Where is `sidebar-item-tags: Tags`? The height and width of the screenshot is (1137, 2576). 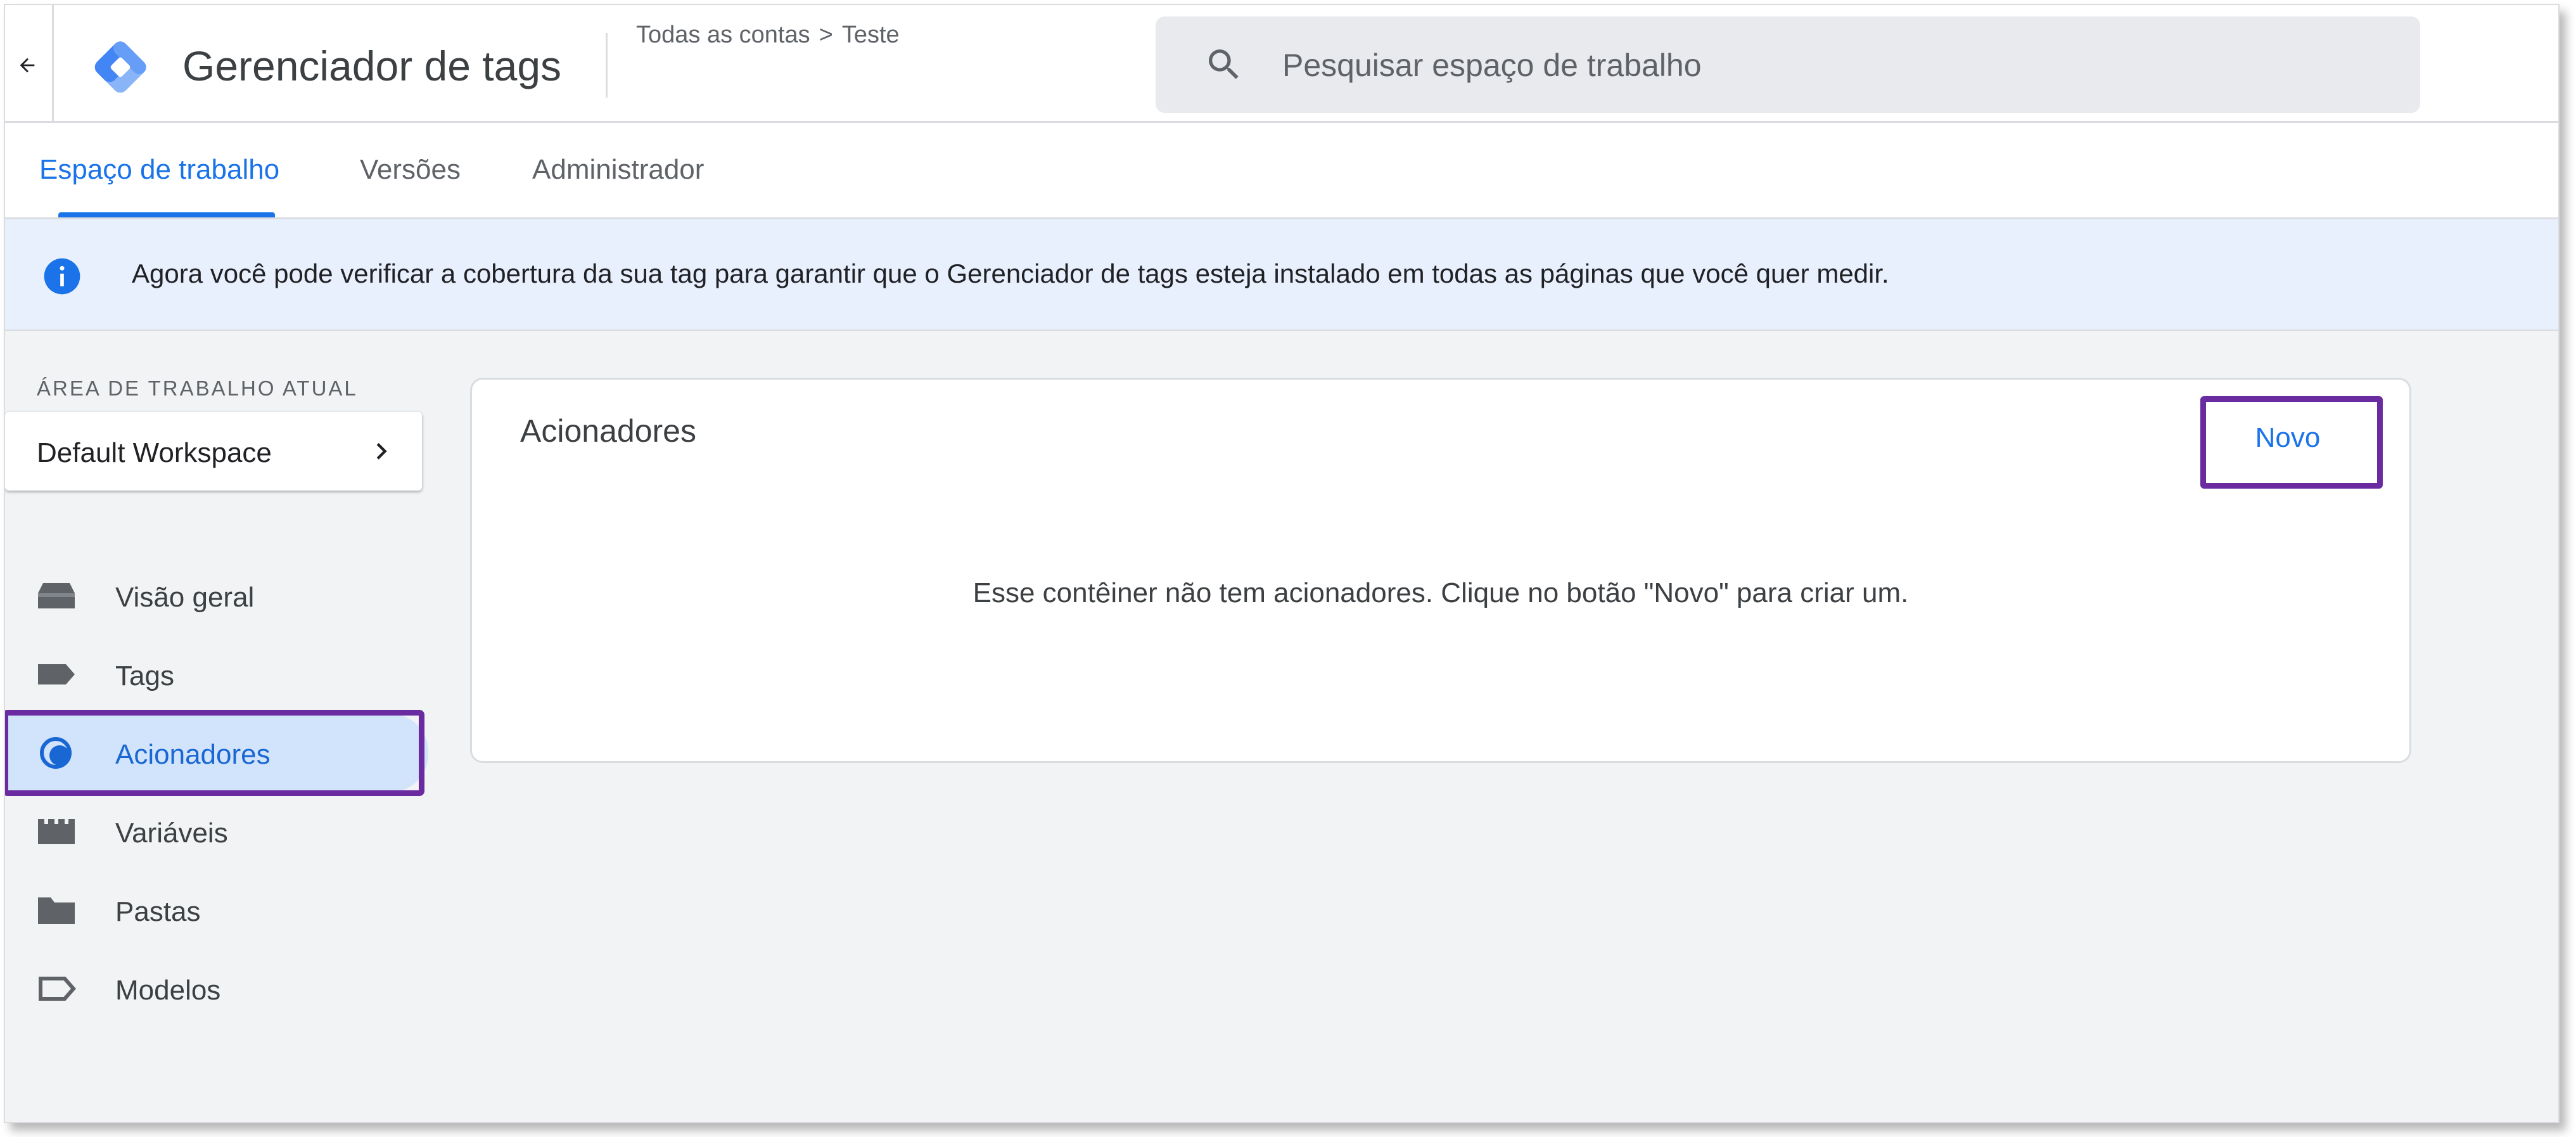
sidebar-item-tags: Tags is located at coordinates (216, 674).